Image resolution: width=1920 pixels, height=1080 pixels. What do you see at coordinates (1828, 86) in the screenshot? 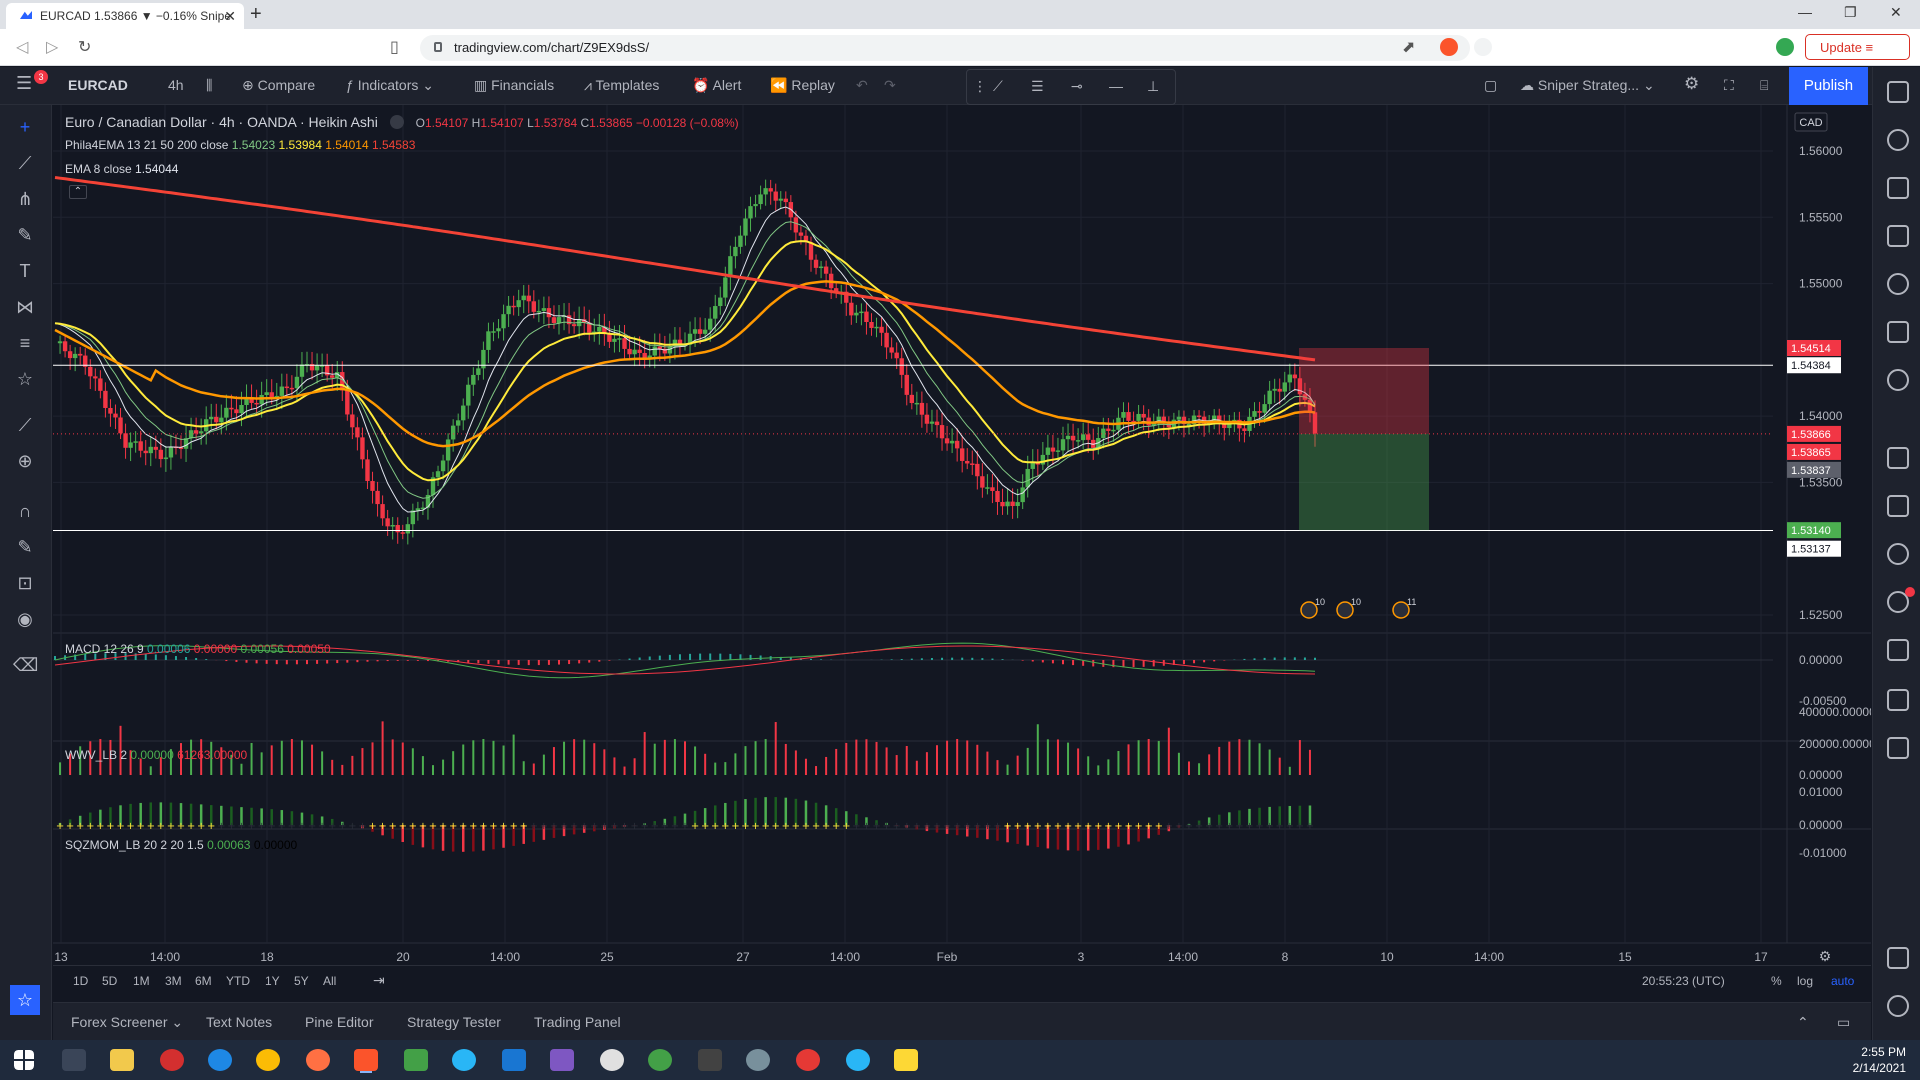
I see `publish-button: Publish` at bounding box center [1828, 86].